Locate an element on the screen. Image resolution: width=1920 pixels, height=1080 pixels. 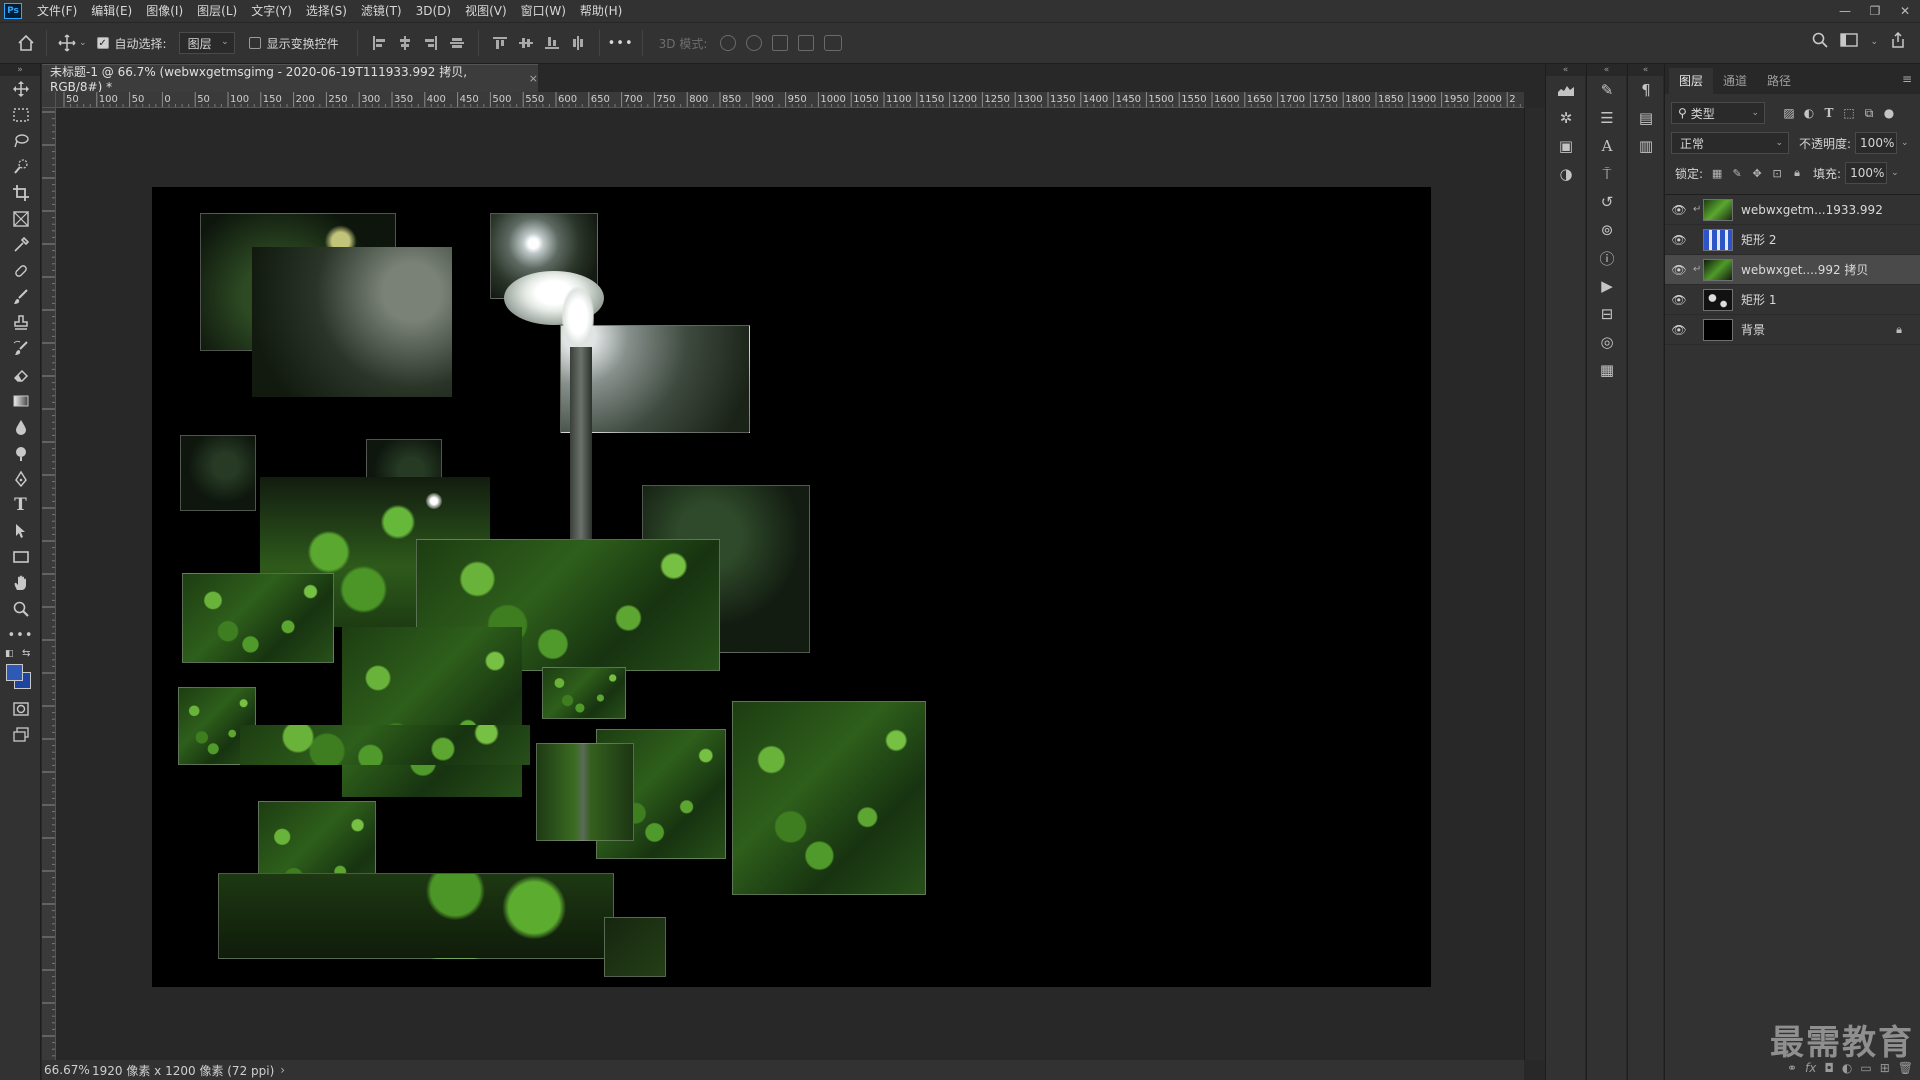
menu-help: 帮助(H) is located at coordinates (601, 11).